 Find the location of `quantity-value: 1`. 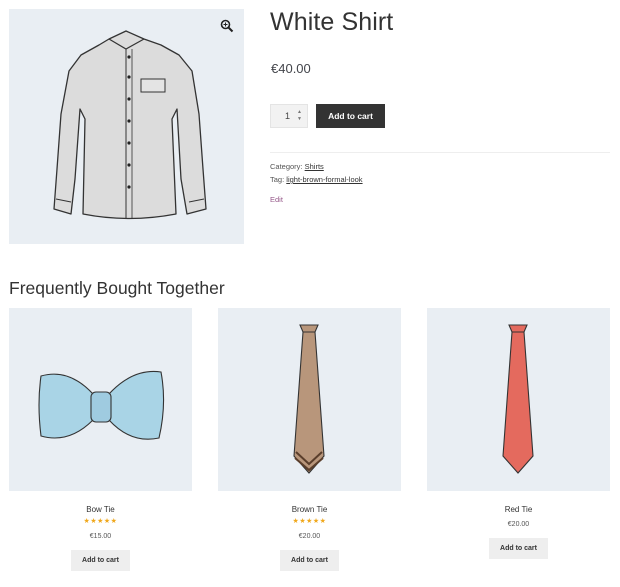

quantity-value: 1 is located at coordinates (288, 116).